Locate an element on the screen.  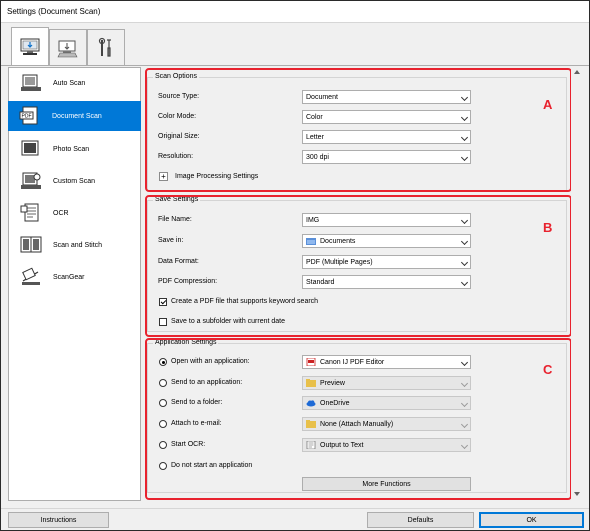
sidebar-item-scan-and-stitch: Scan and Stitch is located at coordinates (74, 245).